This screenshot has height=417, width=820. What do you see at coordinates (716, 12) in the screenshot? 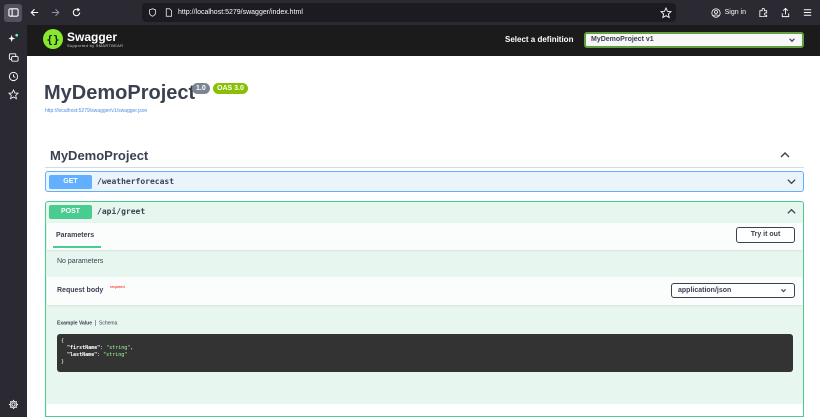
I see `account-icon` at bounding box center [716, 12].